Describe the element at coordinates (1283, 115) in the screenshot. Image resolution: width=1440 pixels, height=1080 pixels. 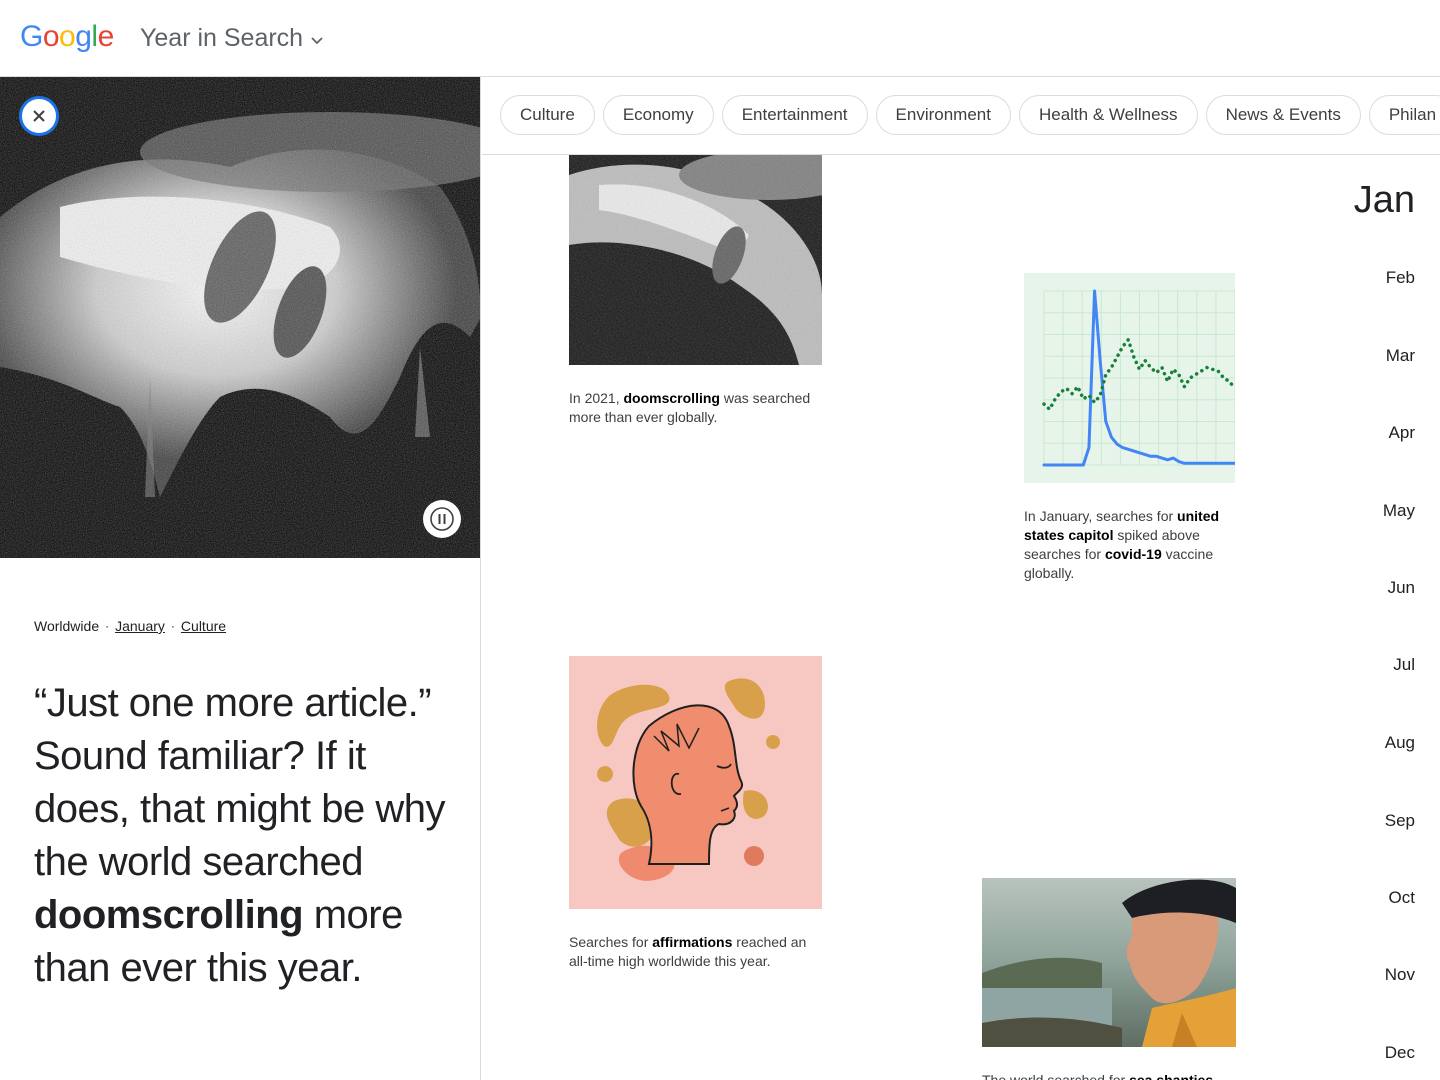
I see `category-chip-news-events: News & Events` at that location.